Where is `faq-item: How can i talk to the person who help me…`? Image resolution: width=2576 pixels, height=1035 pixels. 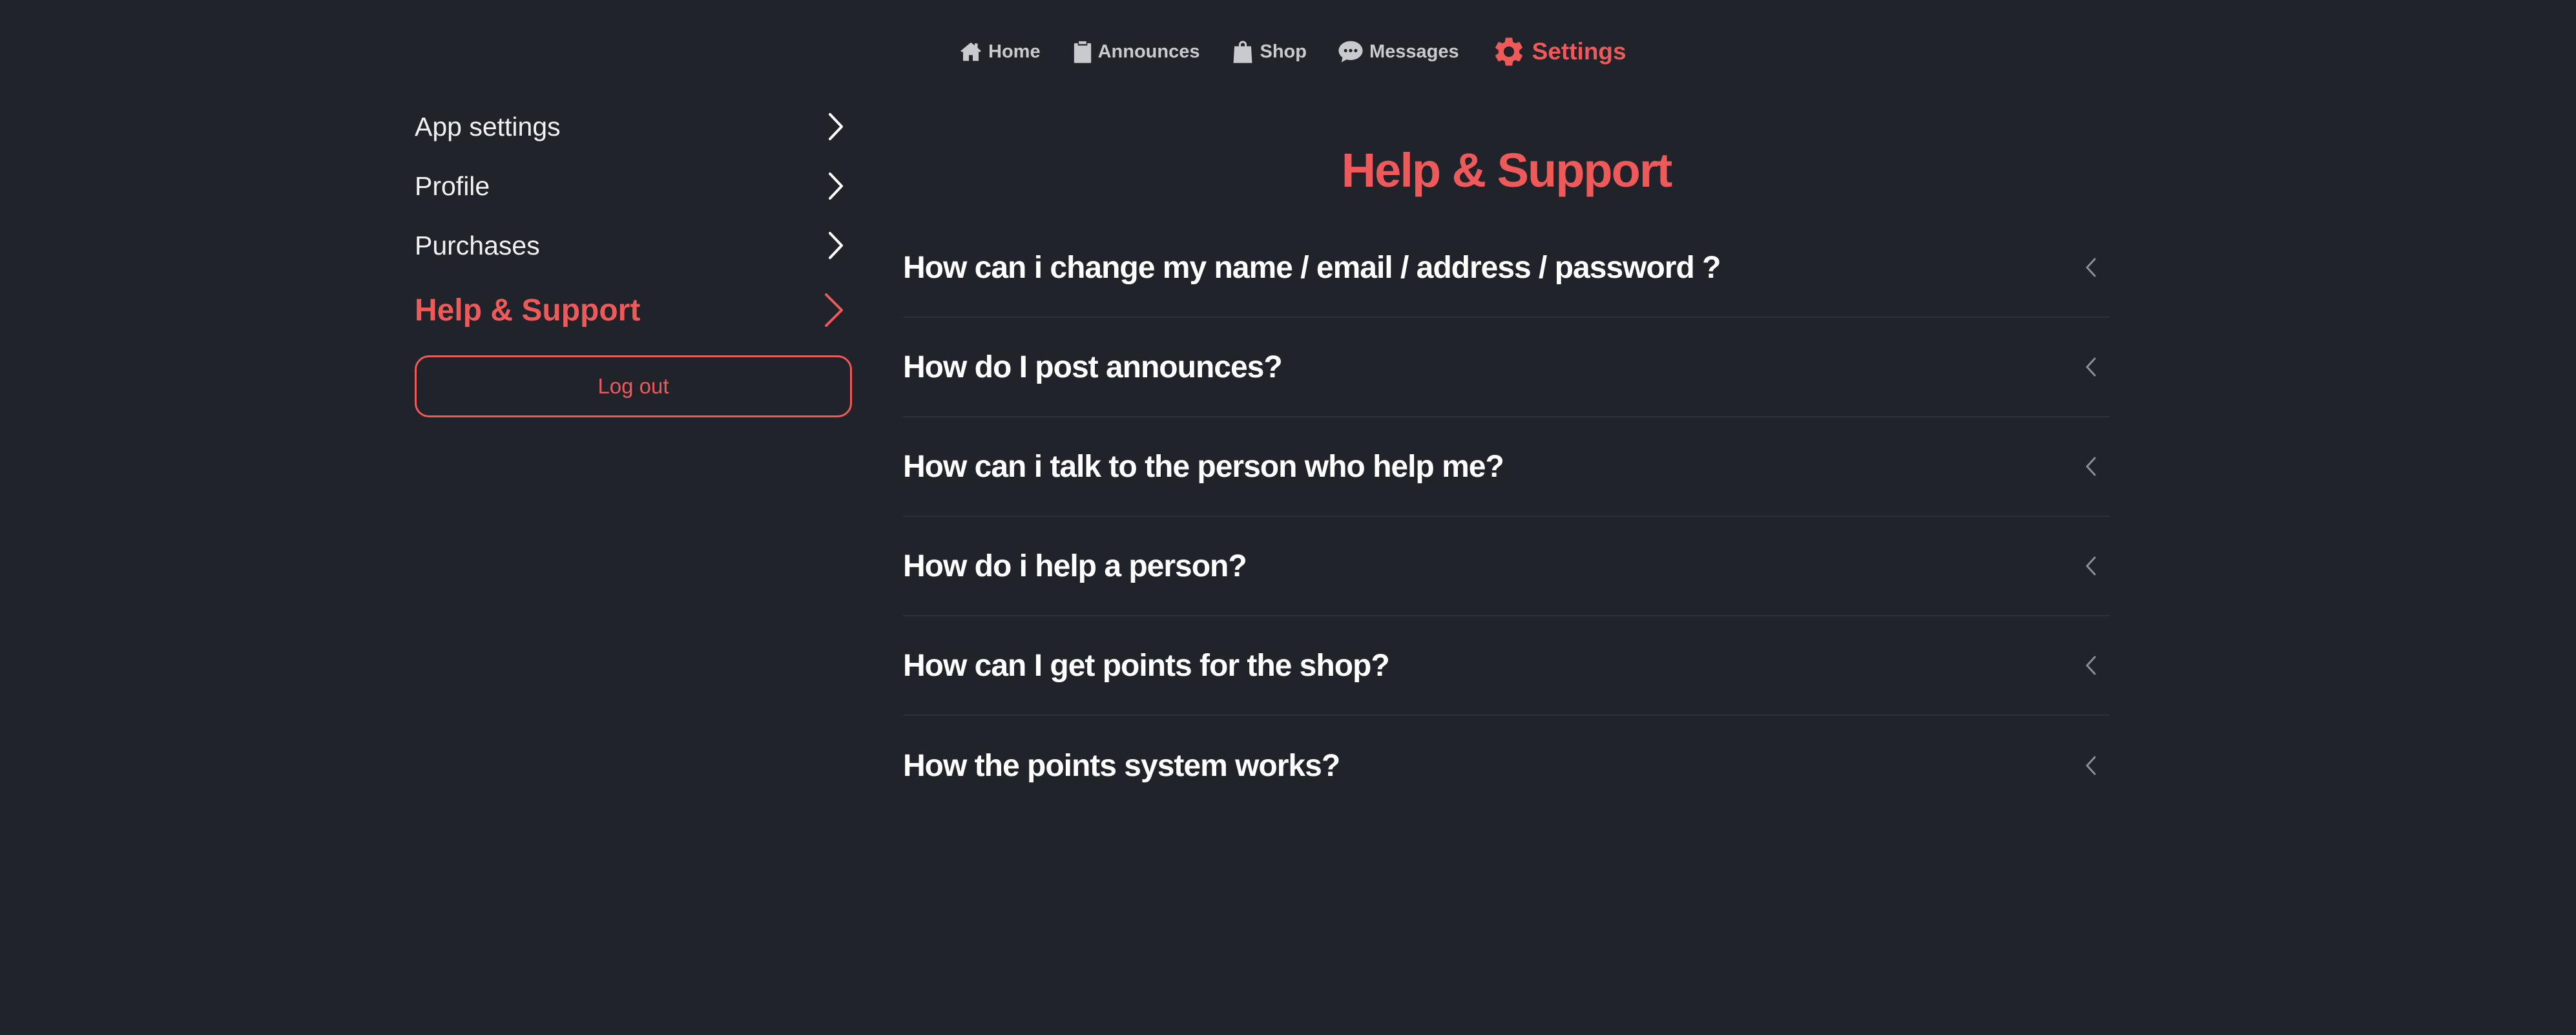 faq-item: How can i talk to the person who help me… is located at coordinates (1506, 467).